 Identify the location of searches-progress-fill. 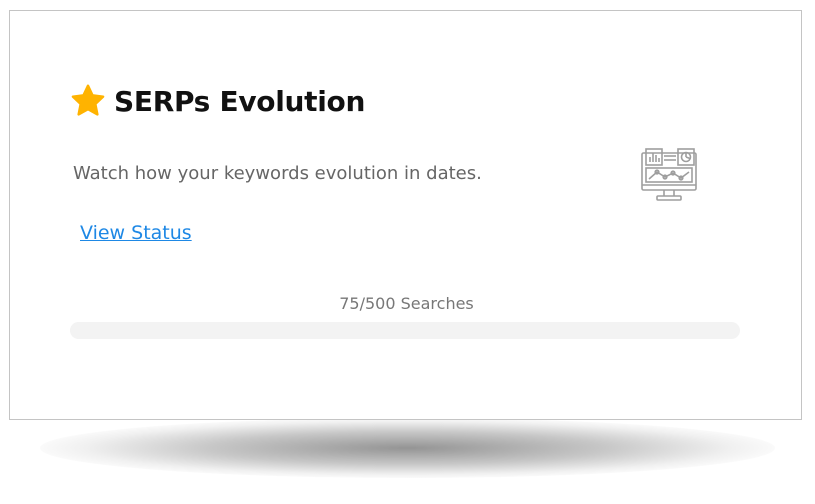
(120, 330).